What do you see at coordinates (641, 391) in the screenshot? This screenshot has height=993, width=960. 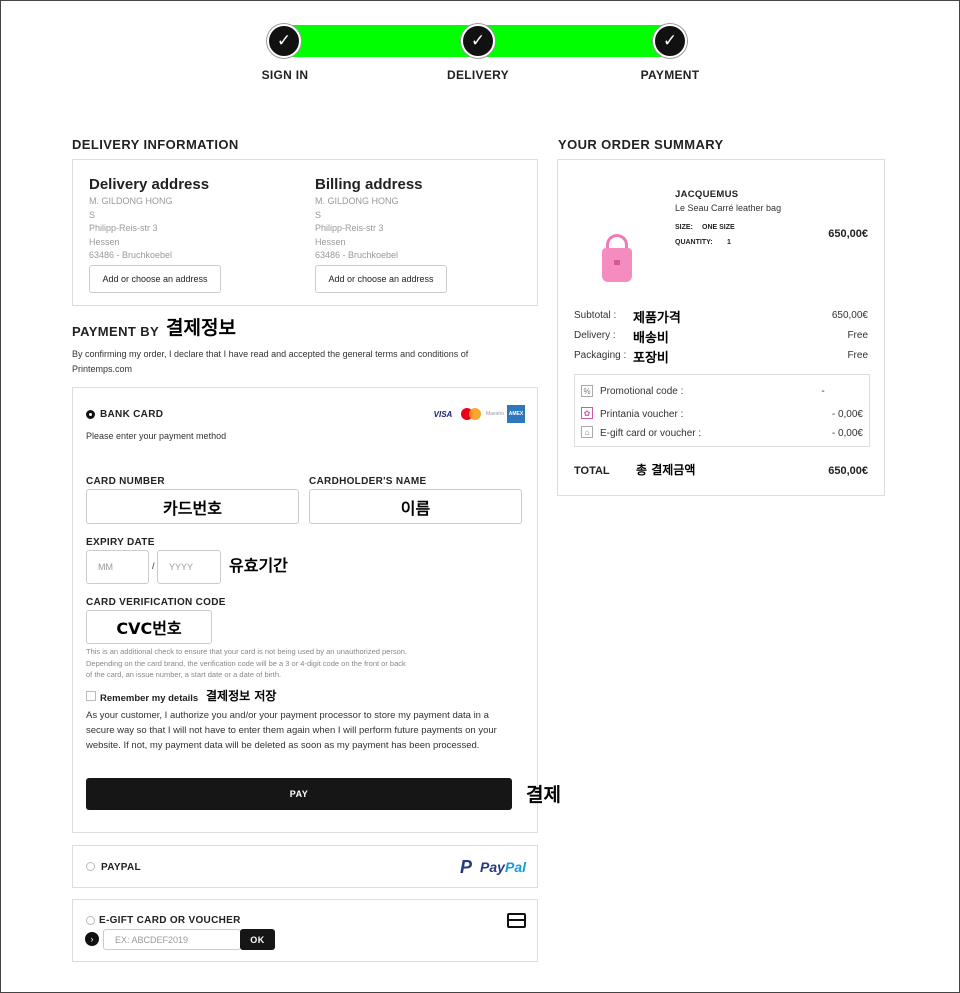 I see `promo-code-label: Promotional code :` at bounding box center [641, 391].